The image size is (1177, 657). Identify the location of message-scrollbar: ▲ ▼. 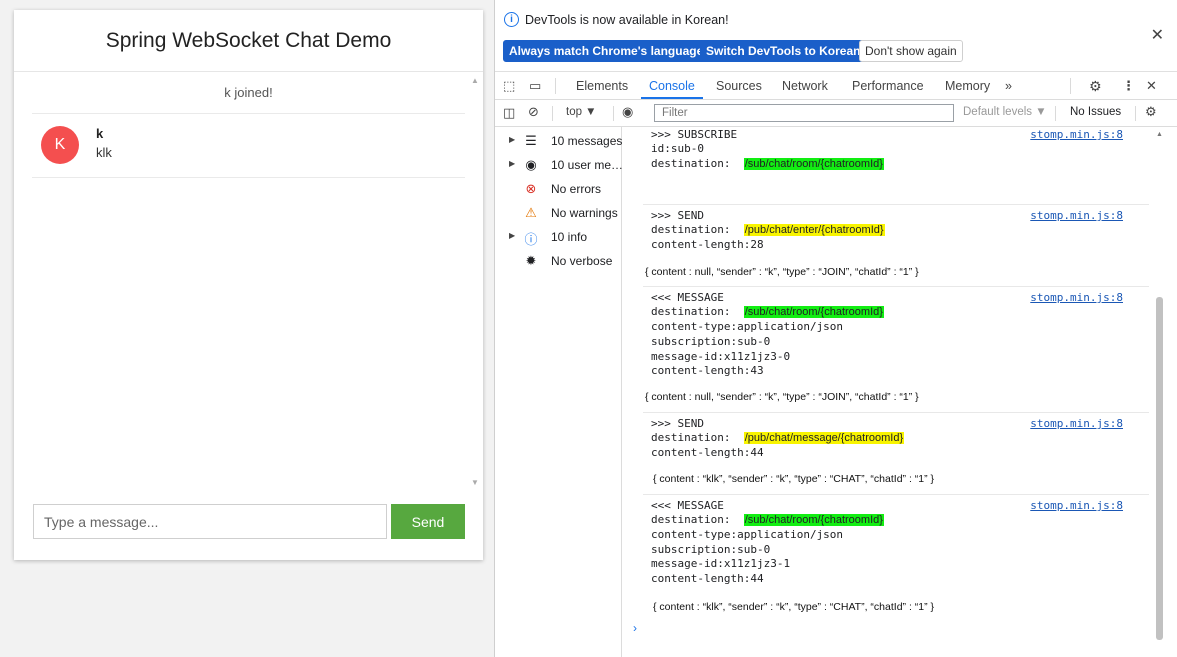
(475, 284).